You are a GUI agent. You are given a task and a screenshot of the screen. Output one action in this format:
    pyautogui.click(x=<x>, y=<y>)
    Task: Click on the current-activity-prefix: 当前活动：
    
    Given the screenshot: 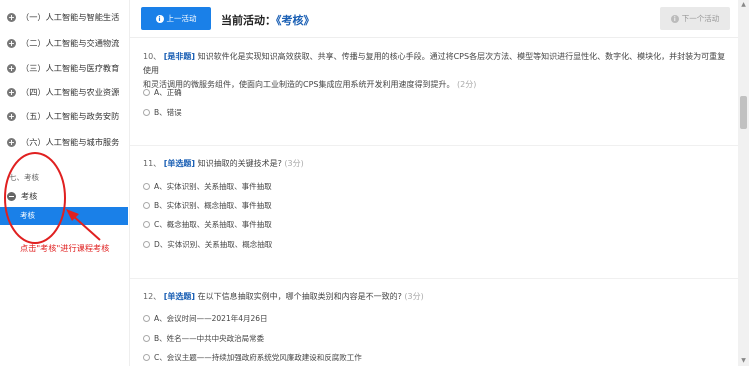 What is the action you would take?
    pyautogui.click(x=248, y=20)
    